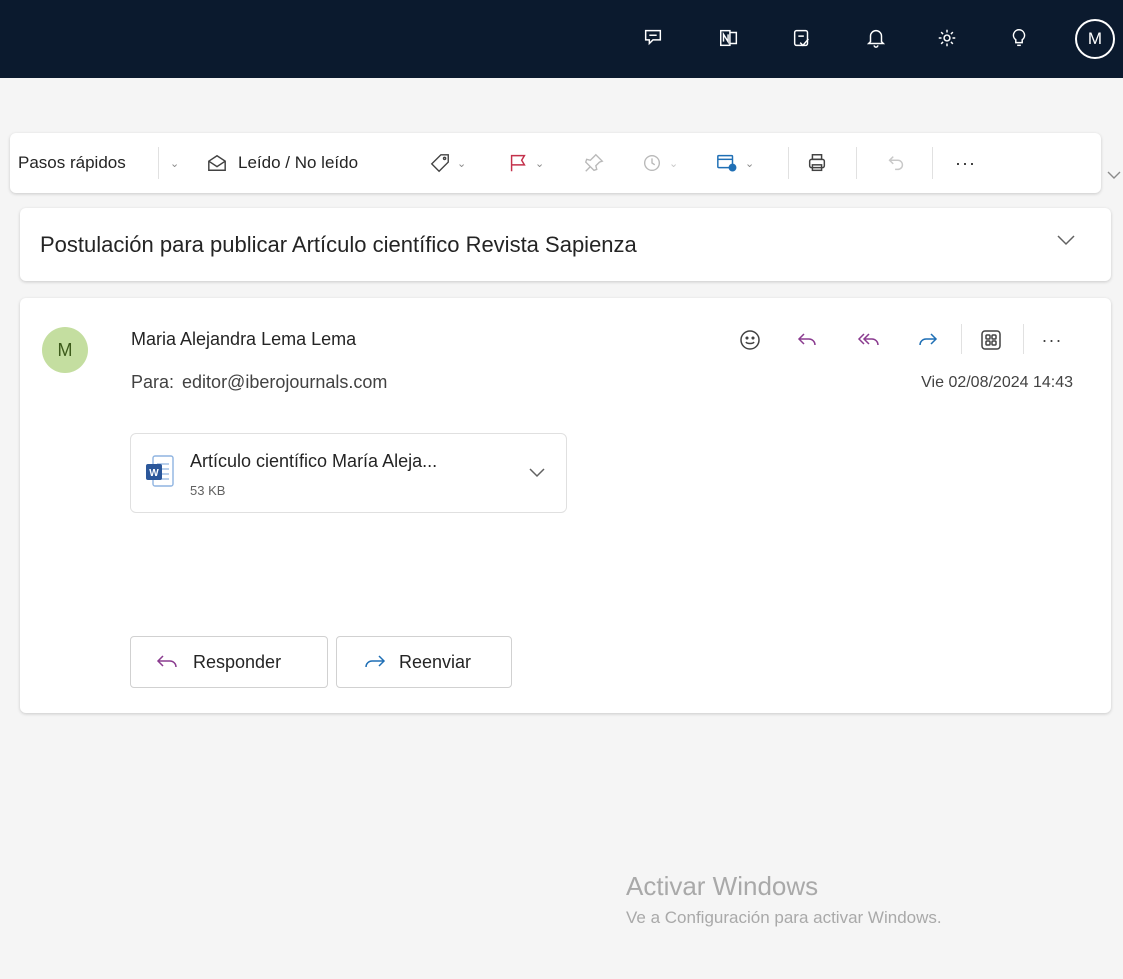  I want to click on word-document-icon: W, so click(160, 474).